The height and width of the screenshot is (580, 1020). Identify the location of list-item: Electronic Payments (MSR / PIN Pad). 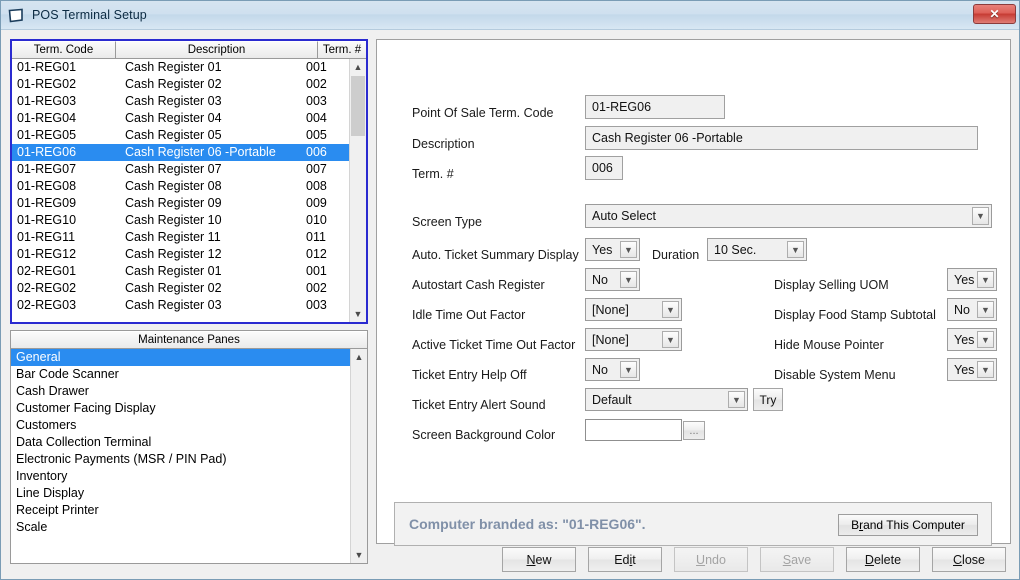
(180, 459).